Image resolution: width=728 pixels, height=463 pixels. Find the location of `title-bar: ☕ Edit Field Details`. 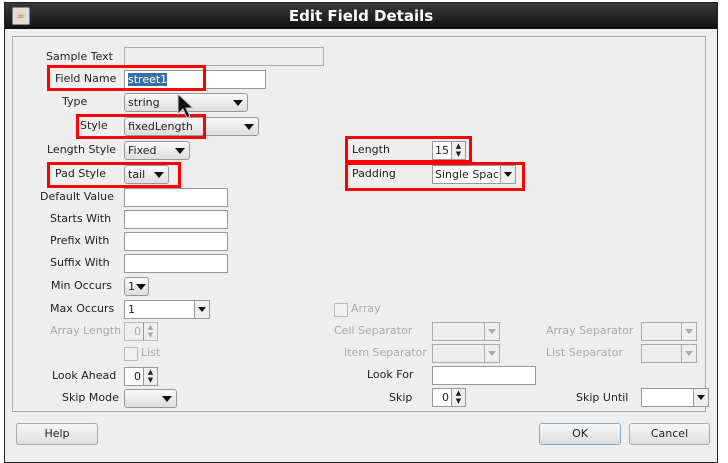

title-bar: ☕ Edit Field Details is located at coordinates (361, 16).